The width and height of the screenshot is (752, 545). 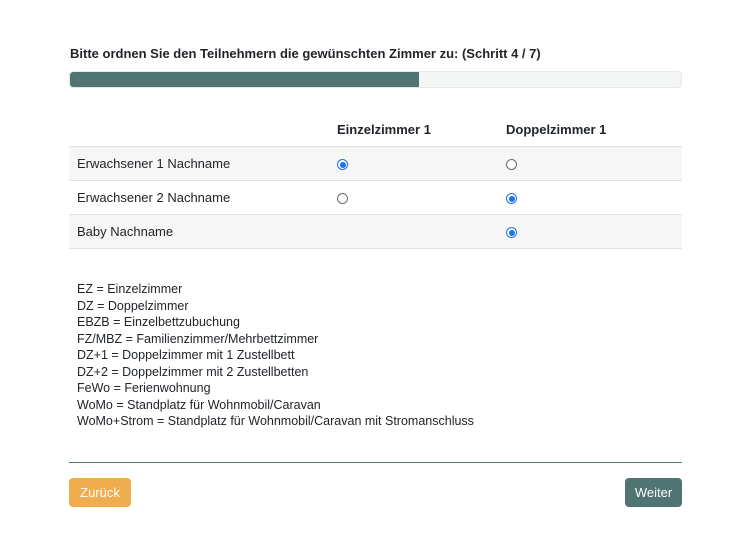 What do you see at coordinates (130, 289) in the screenshot?
I see `legend-line: EZ = Einzelzimmer` at bounding box center [130, 289].